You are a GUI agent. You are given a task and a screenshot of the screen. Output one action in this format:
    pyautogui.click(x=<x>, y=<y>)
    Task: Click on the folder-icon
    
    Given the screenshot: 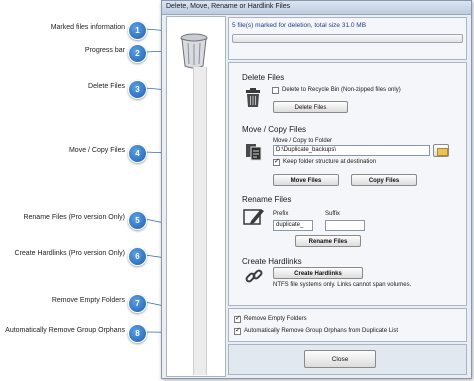 What is the action you would take?
    pyautogui.click(x=442, y=152)
    